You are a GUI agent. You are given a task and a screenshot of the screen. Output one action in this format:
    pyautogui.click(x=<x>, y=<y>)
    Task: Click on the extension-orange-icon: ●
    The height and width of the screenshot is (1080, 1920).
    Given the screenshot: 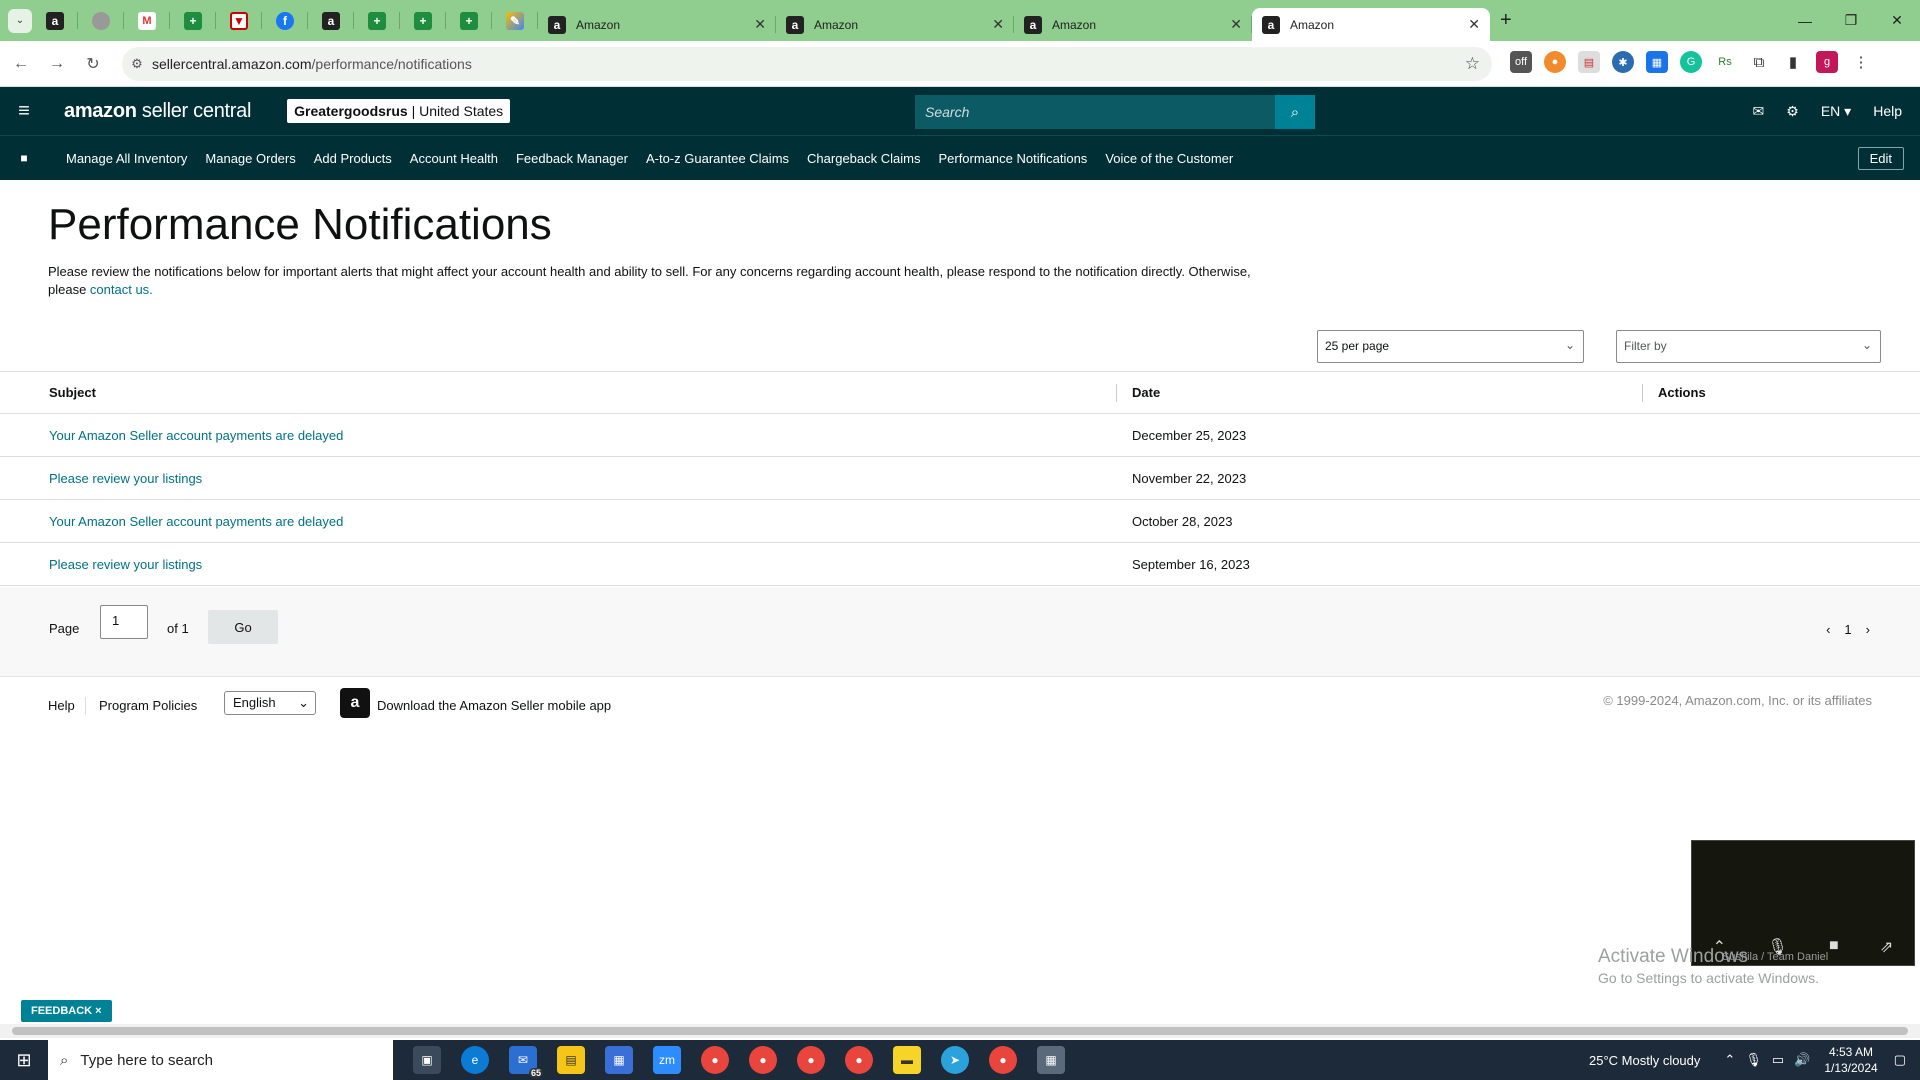 What is the action you would take?
    pyautogui.click(x=1555, y=62)
    